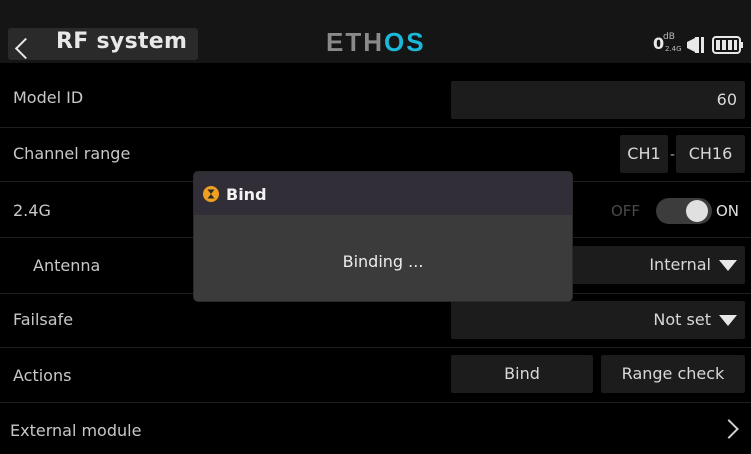  Describe the element at coordinates (375, 375) in the screenshot. I see `row-actions: Actions Bind Range check` at that location.